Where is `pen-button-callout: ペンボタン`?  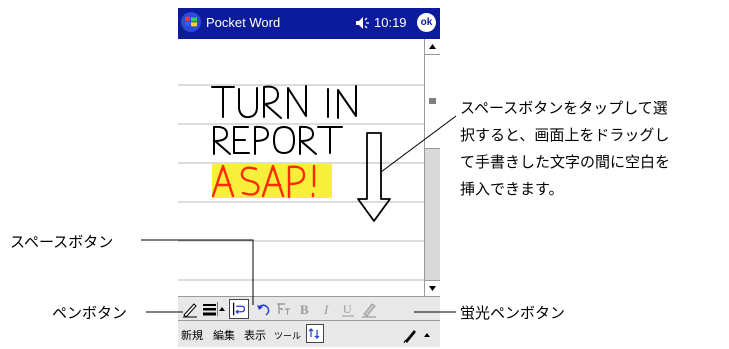
pen-button-callout: ペンボタン is located at coordinates (90, 313).